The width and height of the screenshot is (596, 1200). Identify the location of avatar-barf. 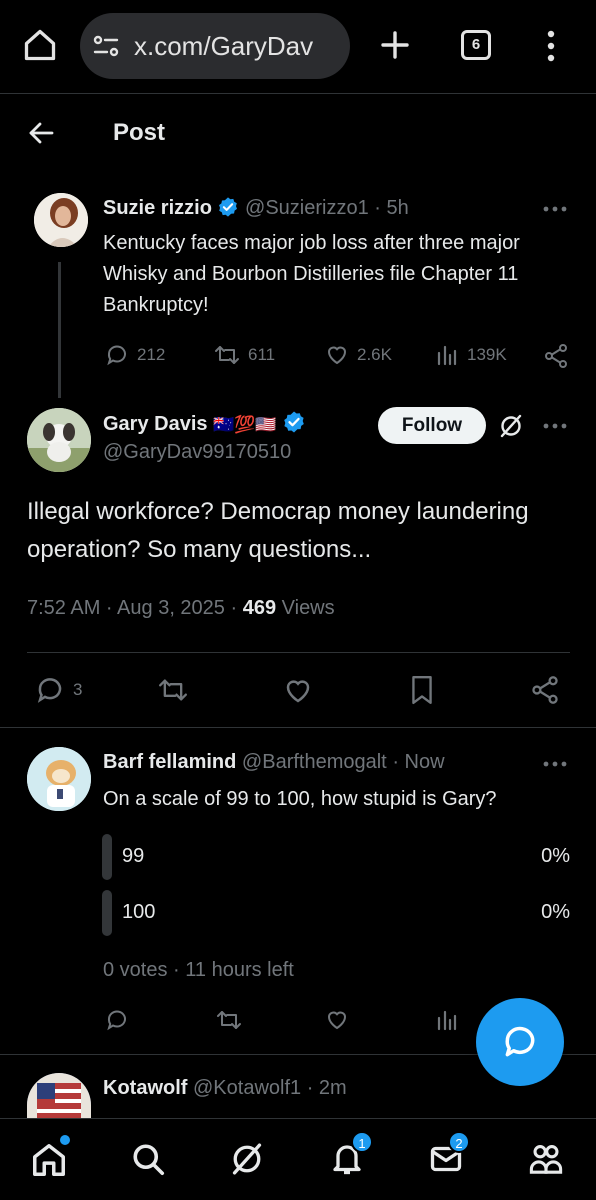
(59, 779).